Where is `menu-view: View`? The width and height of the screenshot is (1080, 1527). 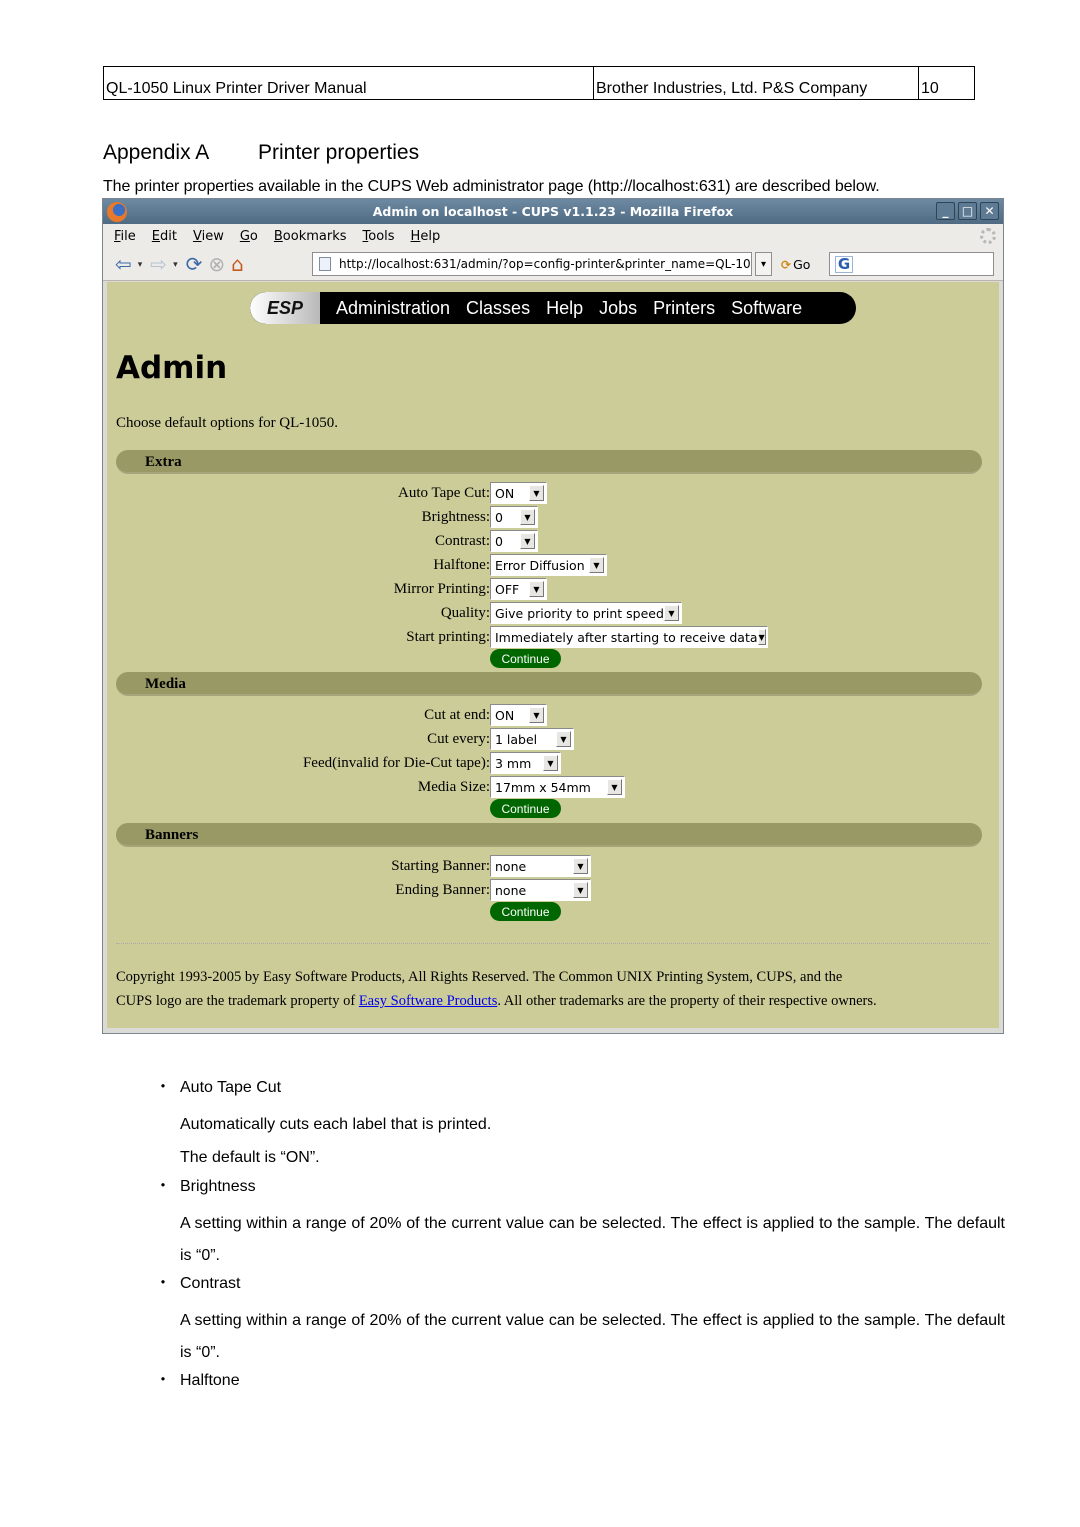 menu-view: View is located at coordinates (208, 236).